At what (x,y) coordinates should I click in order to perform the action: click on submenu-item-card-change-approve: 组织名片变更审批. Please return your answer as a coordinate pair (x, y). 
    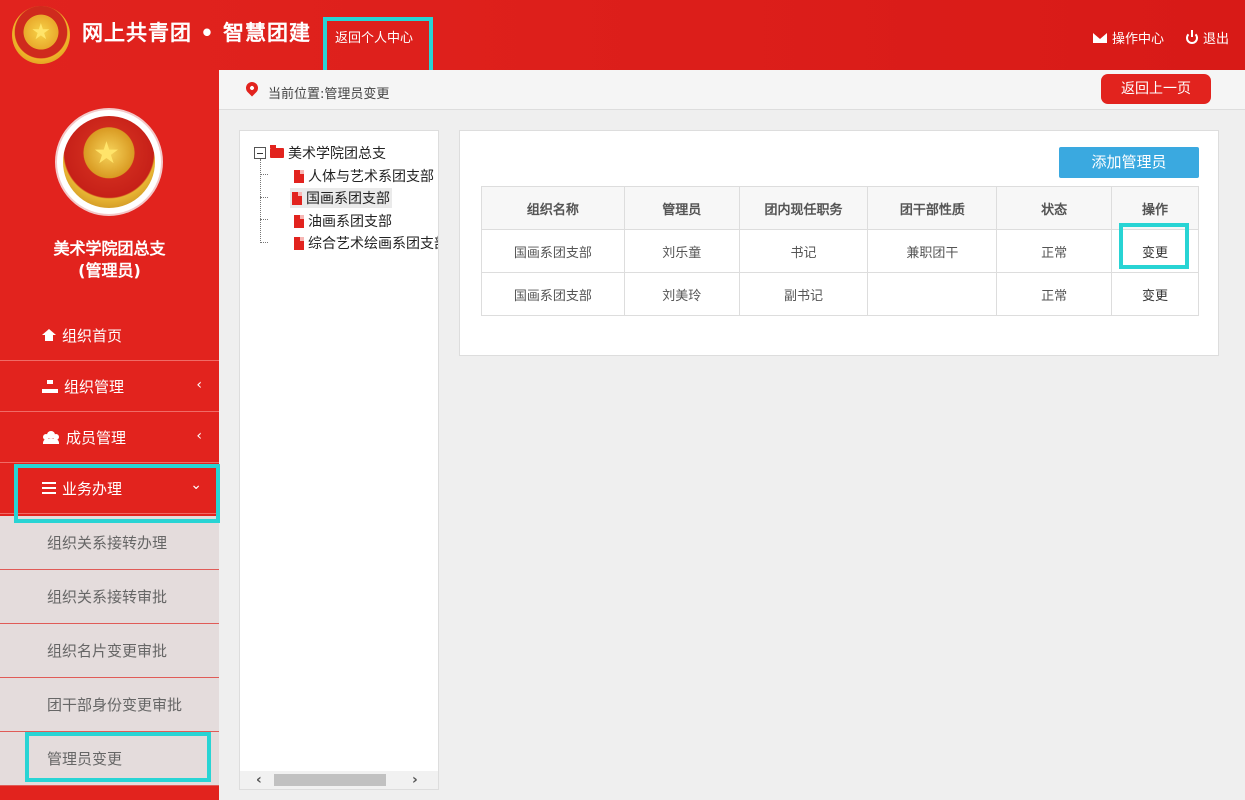
    Looking at the image, I should click on (109, 651).